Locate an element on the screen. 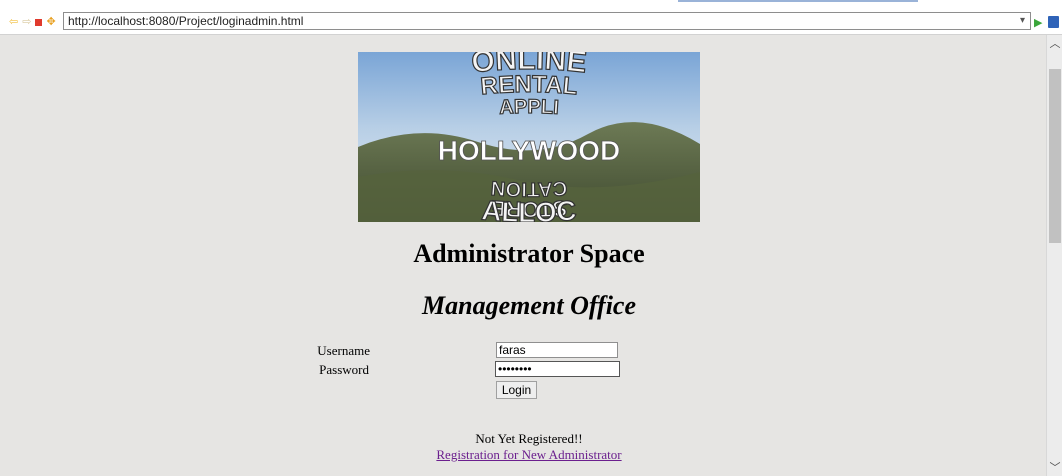 The width and height of the screenshot is (1062, 476). go-icon: ▶ is located at coordinates (1038, 22).